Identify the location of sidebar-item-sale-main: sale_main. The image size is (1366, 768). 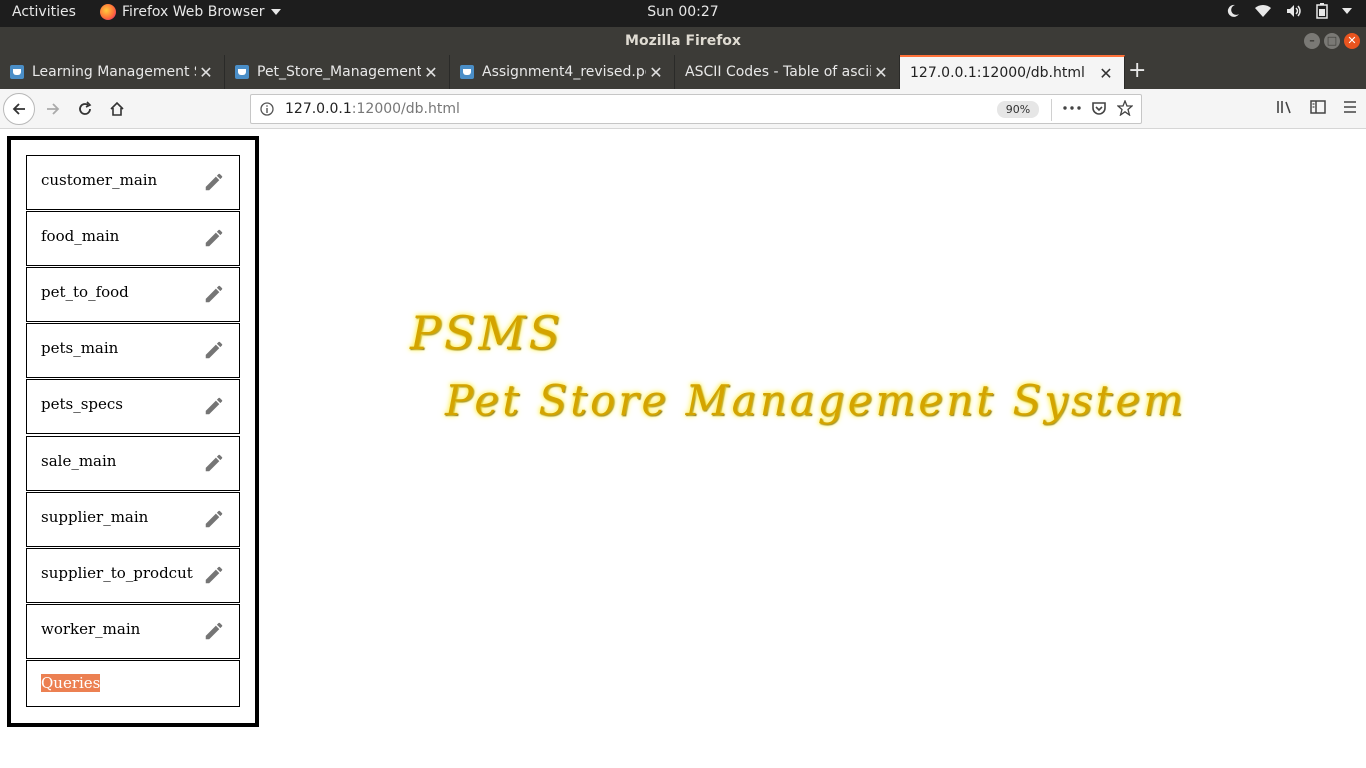
(133, 463).